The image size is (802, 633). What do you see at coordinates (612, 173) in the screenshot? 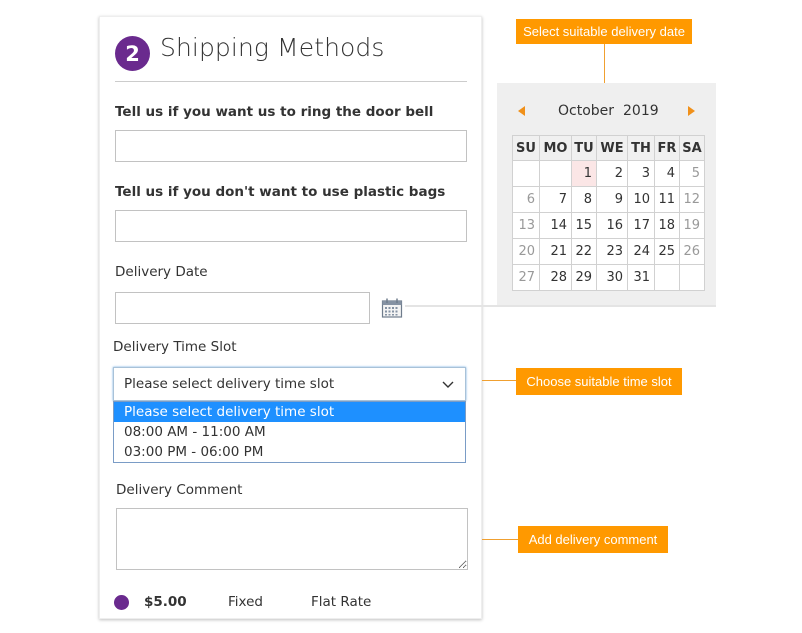
I see `calendar-day: 2` at bounding box center [612, 173].